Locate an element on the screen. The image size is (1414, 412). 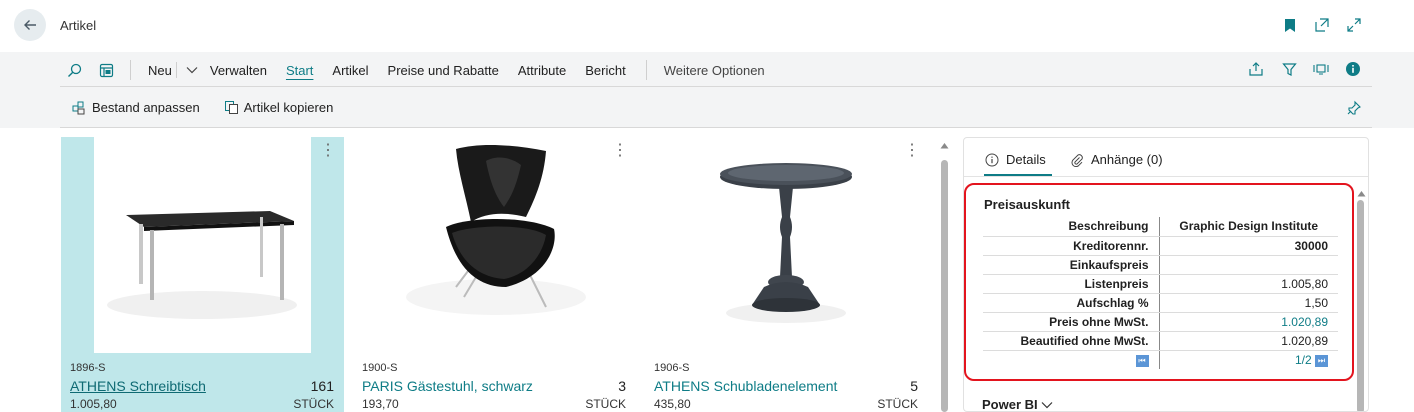
share-icon is located at coordinates (1256, 69).